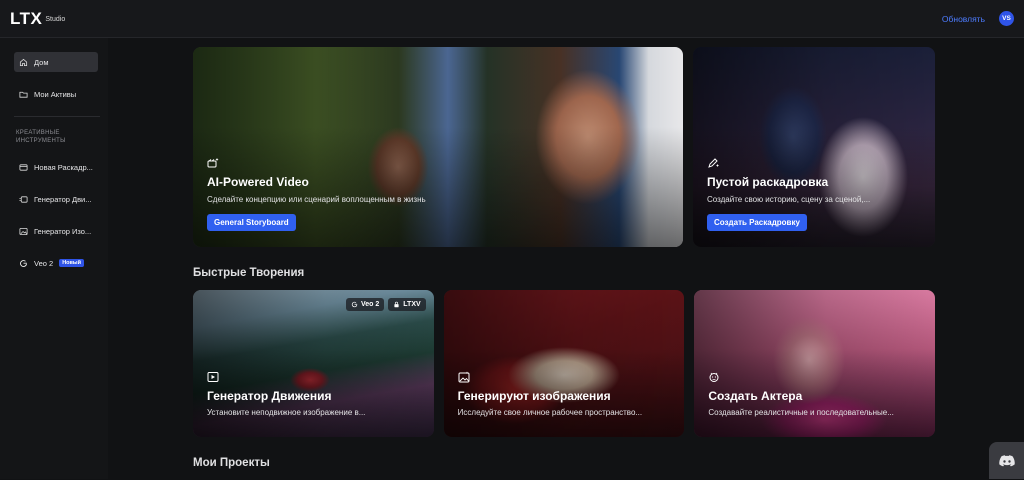 This screenshot has width=1024, height=480. I want to click on storyboard-icon, so click(23, 167).